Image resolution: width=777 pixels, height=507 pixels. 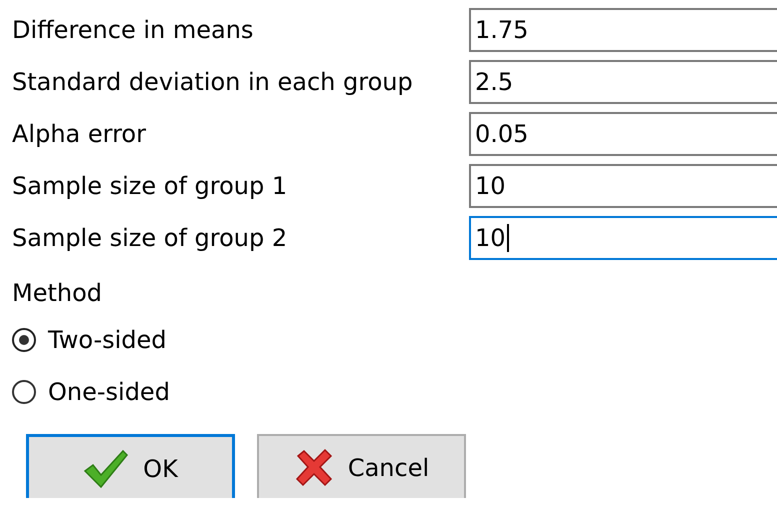 What do you see at coordinates (109, 392) in the screenshot?
I see `radio-label: One-sided` at bounding box center [109, 392].